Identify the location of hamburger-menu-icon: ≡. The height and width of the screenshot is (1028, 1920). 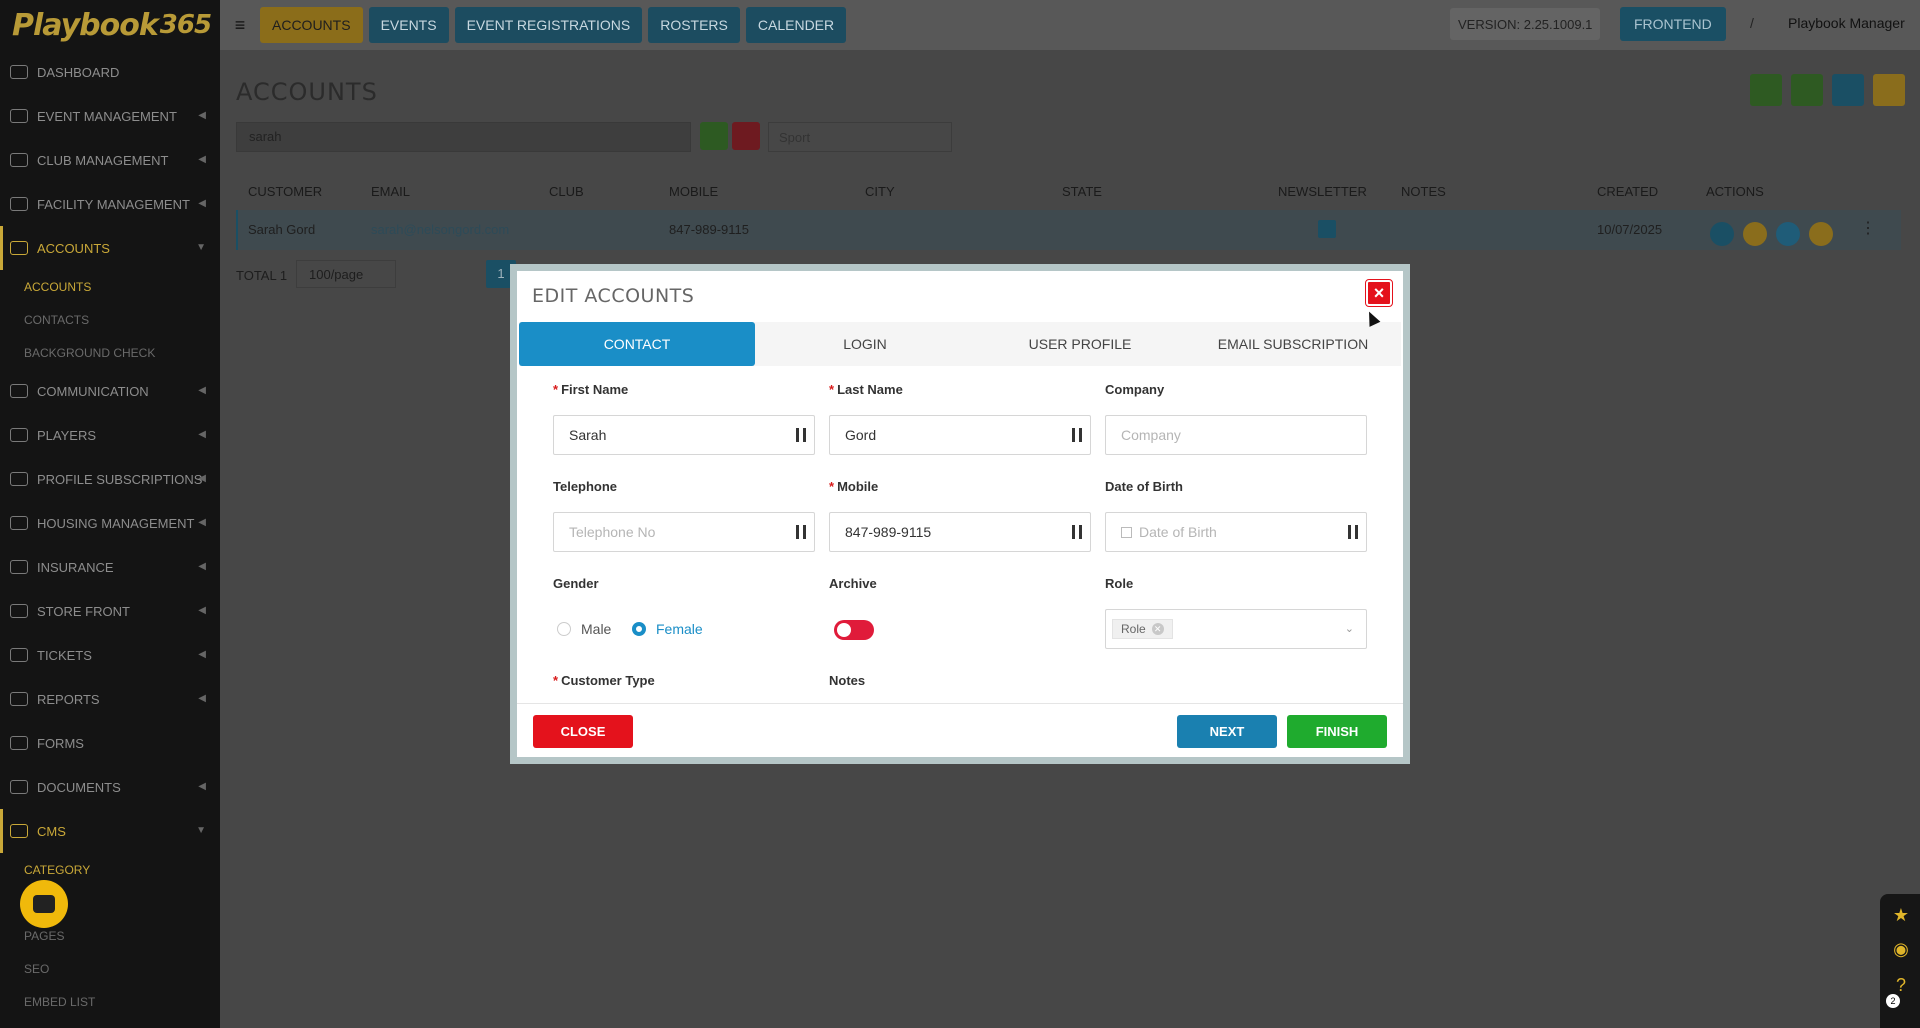
(240, 25).